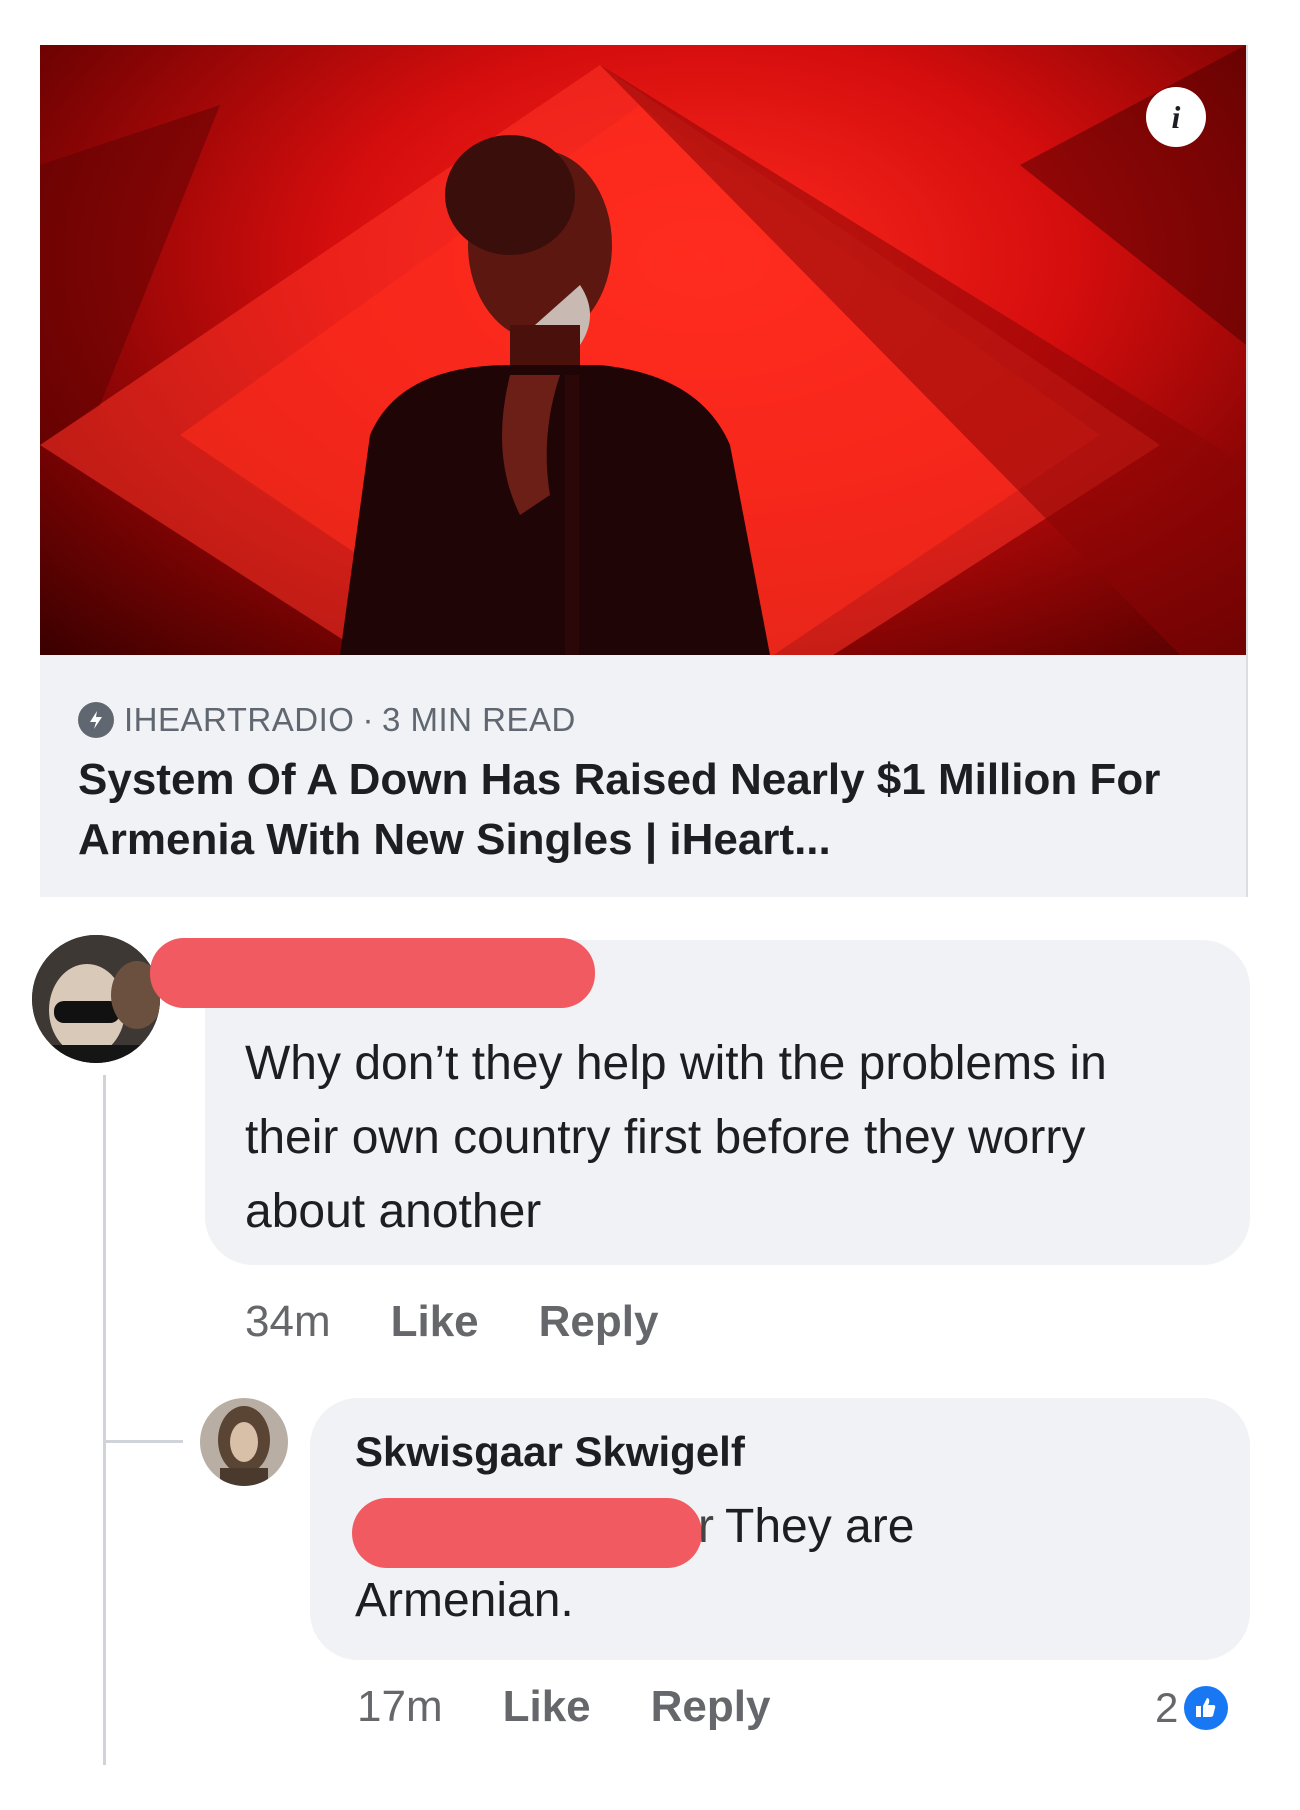  Describe the element at coordinates (527, 1533) in the screenshot. I see `redacted-mention` at that location.